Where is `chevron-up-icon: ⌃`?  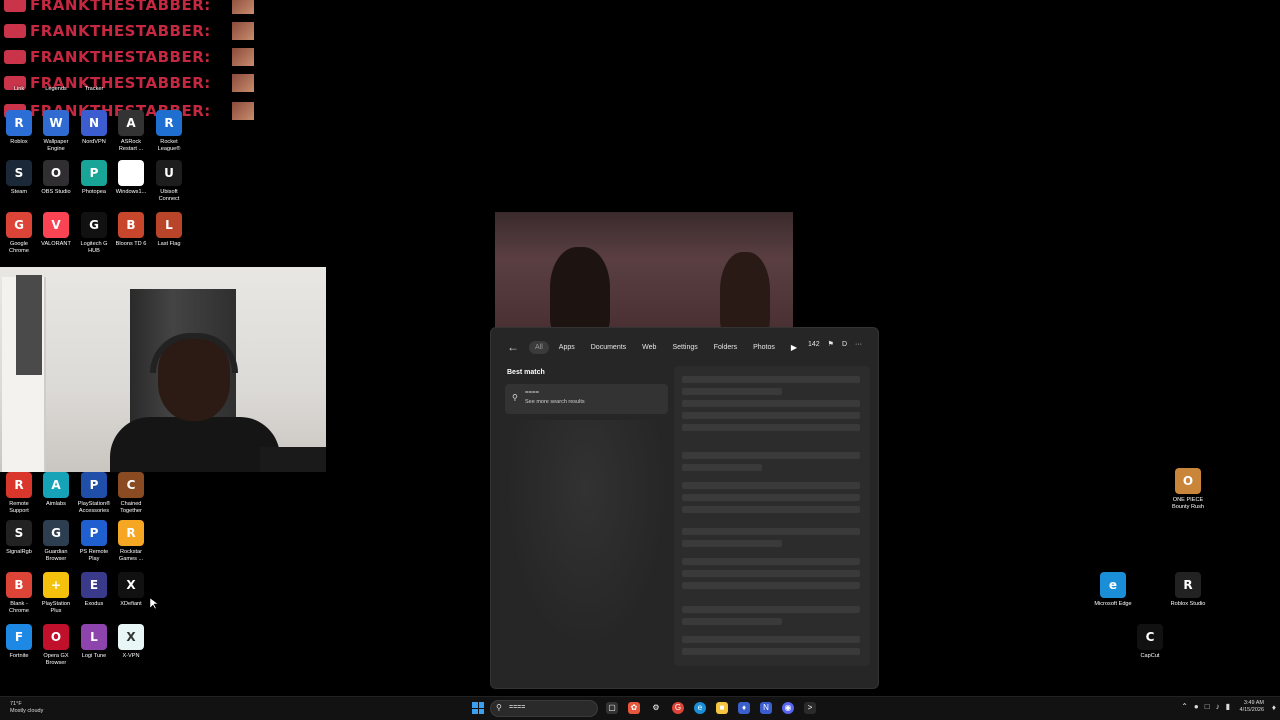 chevron-up-icon: ⌃ is located at coordinates (1184, 706).